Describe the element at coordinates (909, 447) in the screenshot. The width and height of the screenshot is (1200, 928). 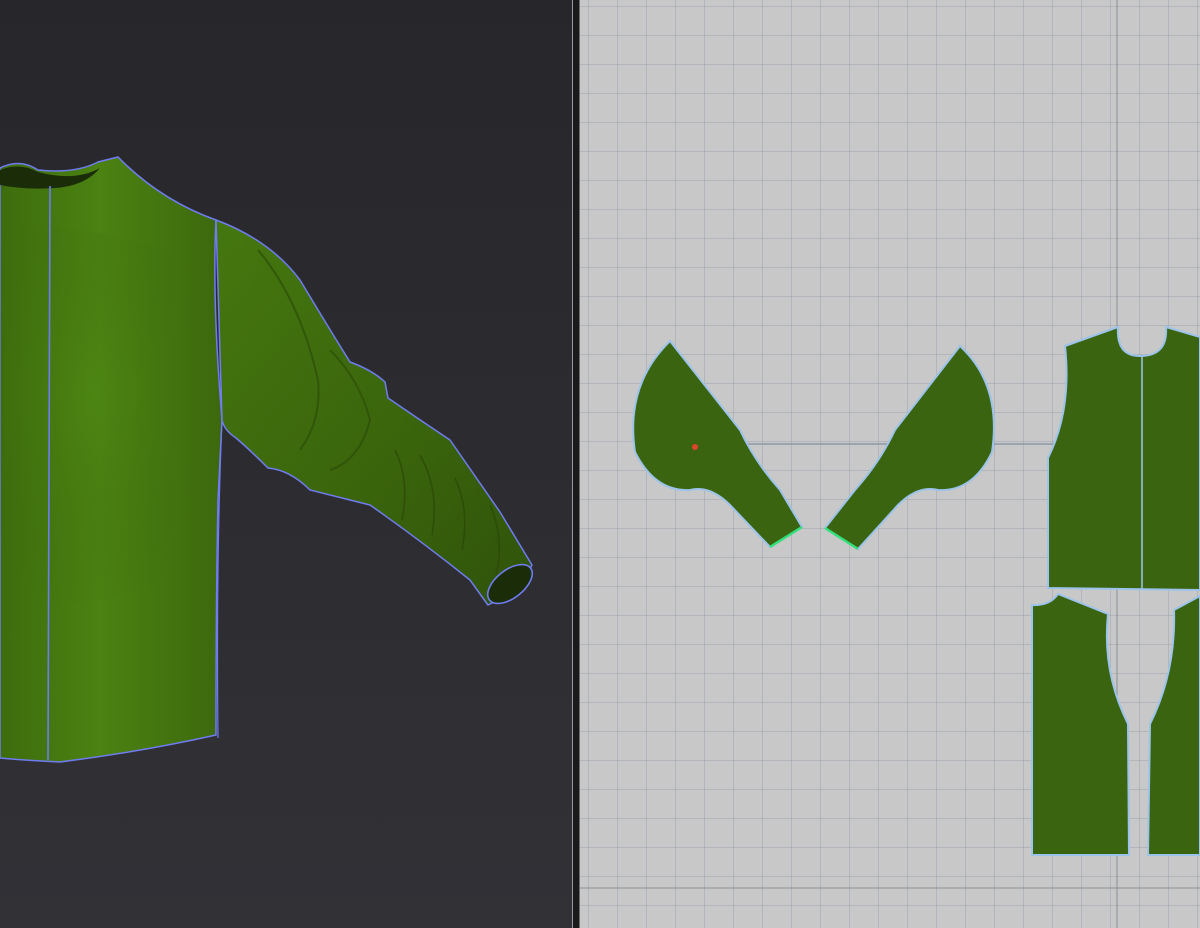
I see `pattern-piece-right-sleeve` at that location.